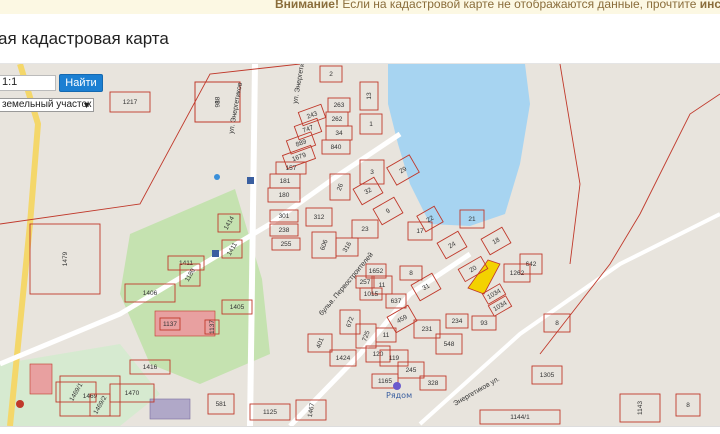 This screenshot has width=720, height=434. What do you see at coordinates (378, 354) in the screenshot?
I see `parcel-number: 120` at bounding box center [378, 354].